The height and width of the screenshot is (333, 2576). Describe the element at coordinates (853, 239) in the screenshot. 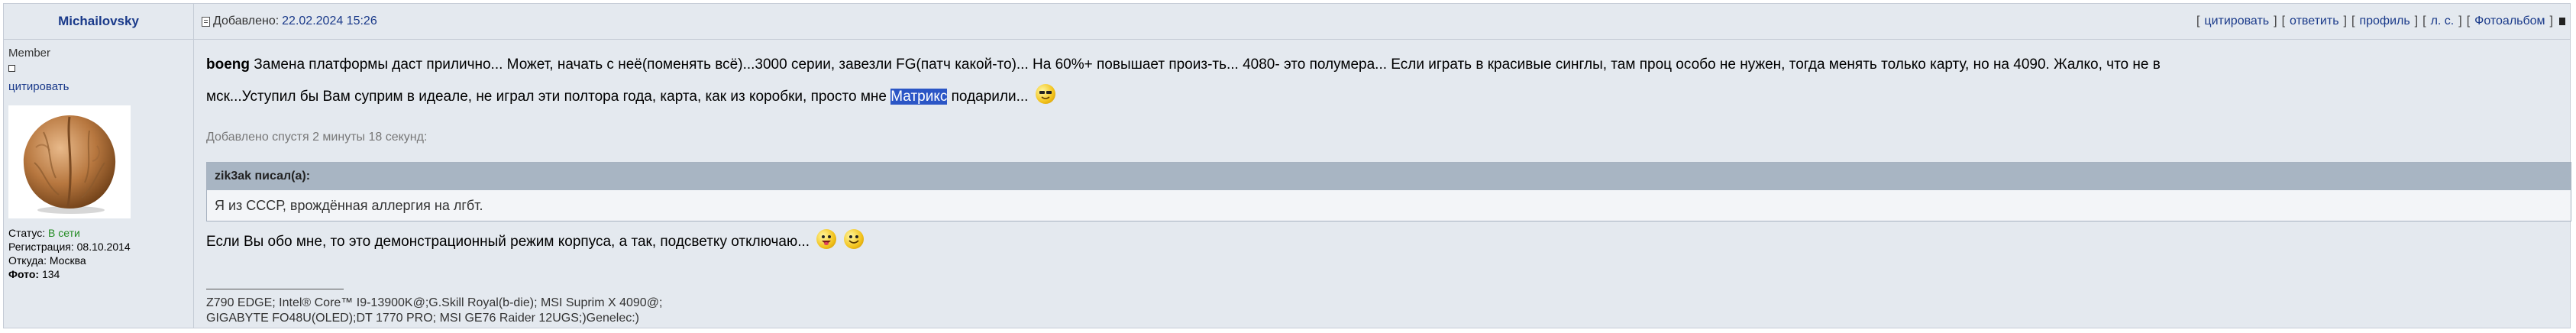

I see `grin-smiley-icon` at that location.